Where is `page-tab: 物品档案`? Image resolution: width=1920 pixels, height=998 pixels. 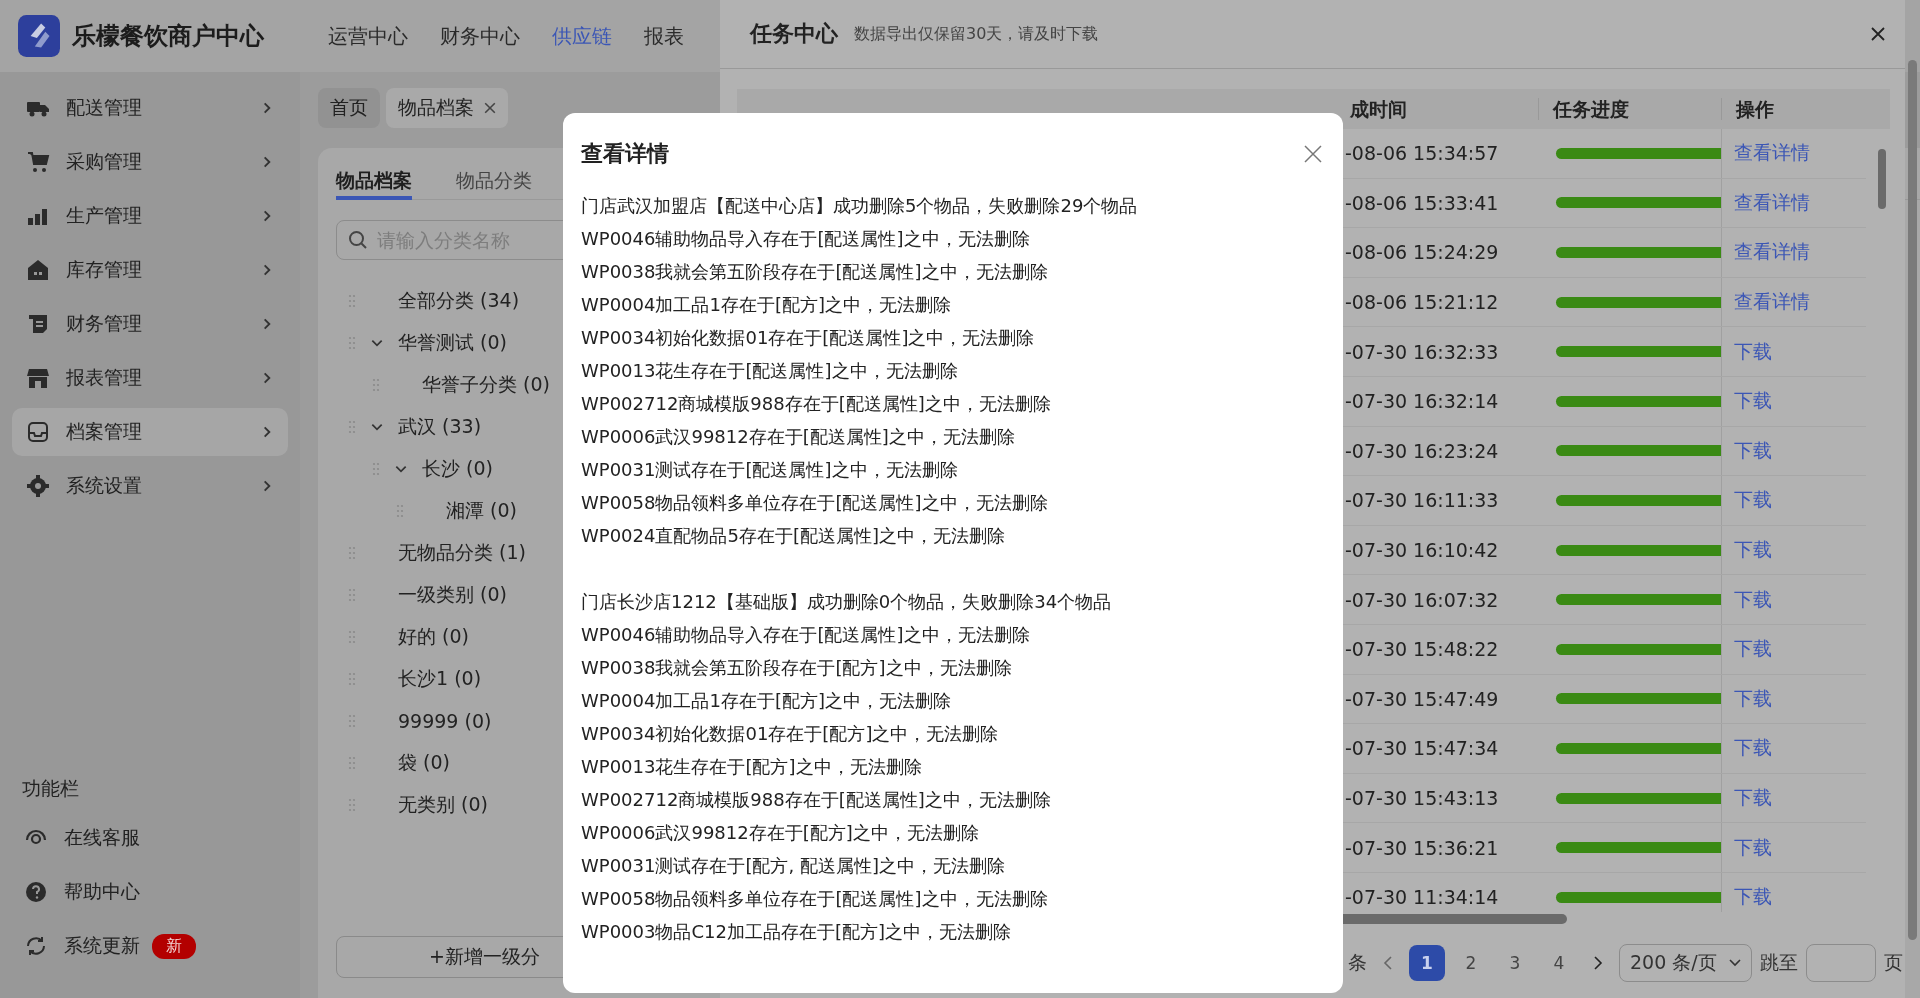 page-tab: 物品档案 is located at coordinates (447, 108).